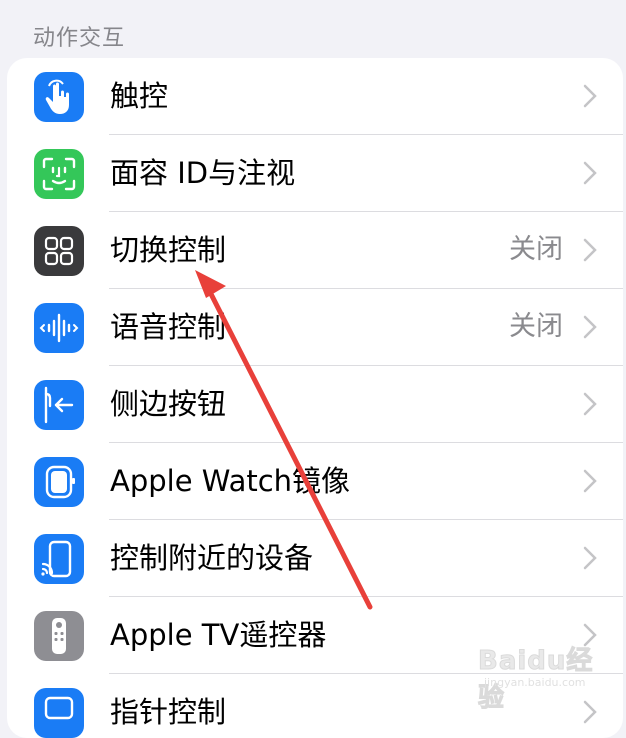  I want to click on section-header: 动作交互, so click(79, 38).